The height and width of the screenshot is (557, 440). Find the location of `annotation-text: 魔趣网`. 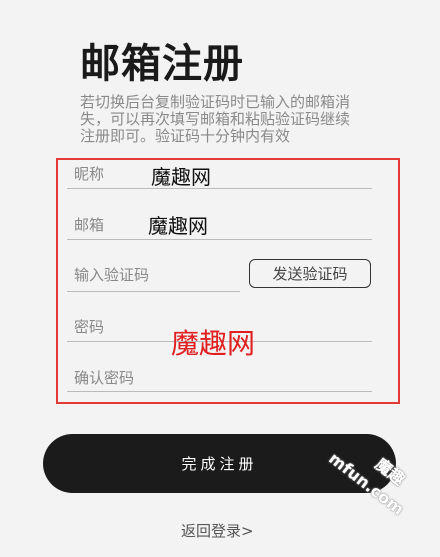

annotation-text: 魔趣网 is located at coordinates (213, 343).